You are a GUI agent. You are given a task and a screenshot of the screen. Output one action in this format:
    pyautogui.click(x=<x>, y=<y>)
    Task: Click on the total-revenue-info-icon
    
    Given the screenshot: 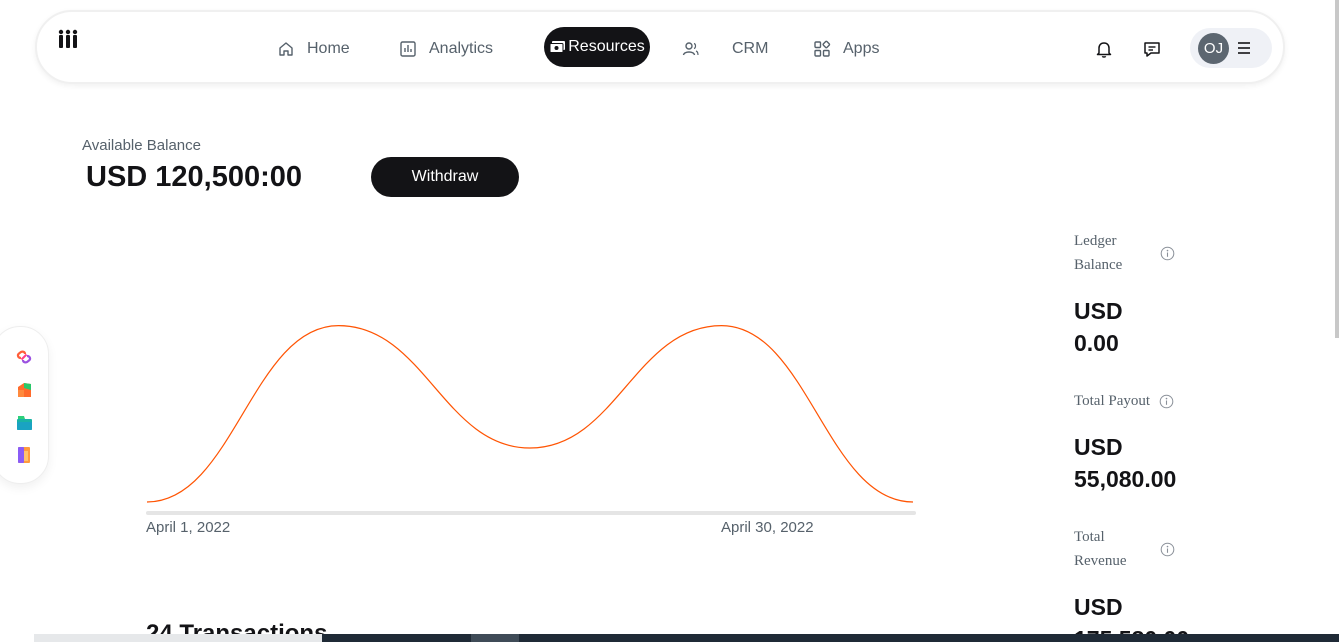 What is the action you would take?
    pyautogui.click(x=1167, y=549)
    